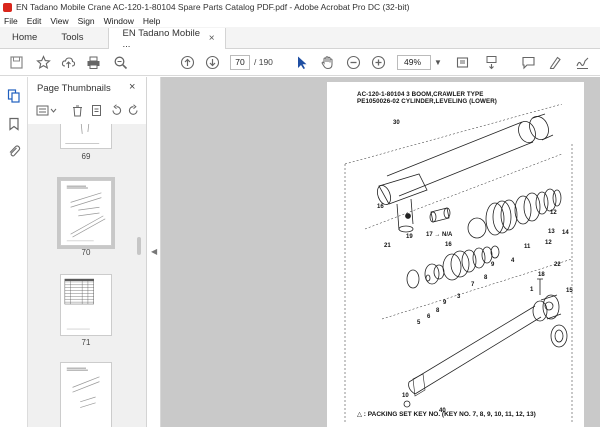 The height and width of the screenshot is (427, 600). What do you see at coordinates (420, 94) in the screenshot?
I see `page-heading-line1: AC-120-1-80104 3 BOOM,CRAWLER TYPE` at bounding box center [420, 94].